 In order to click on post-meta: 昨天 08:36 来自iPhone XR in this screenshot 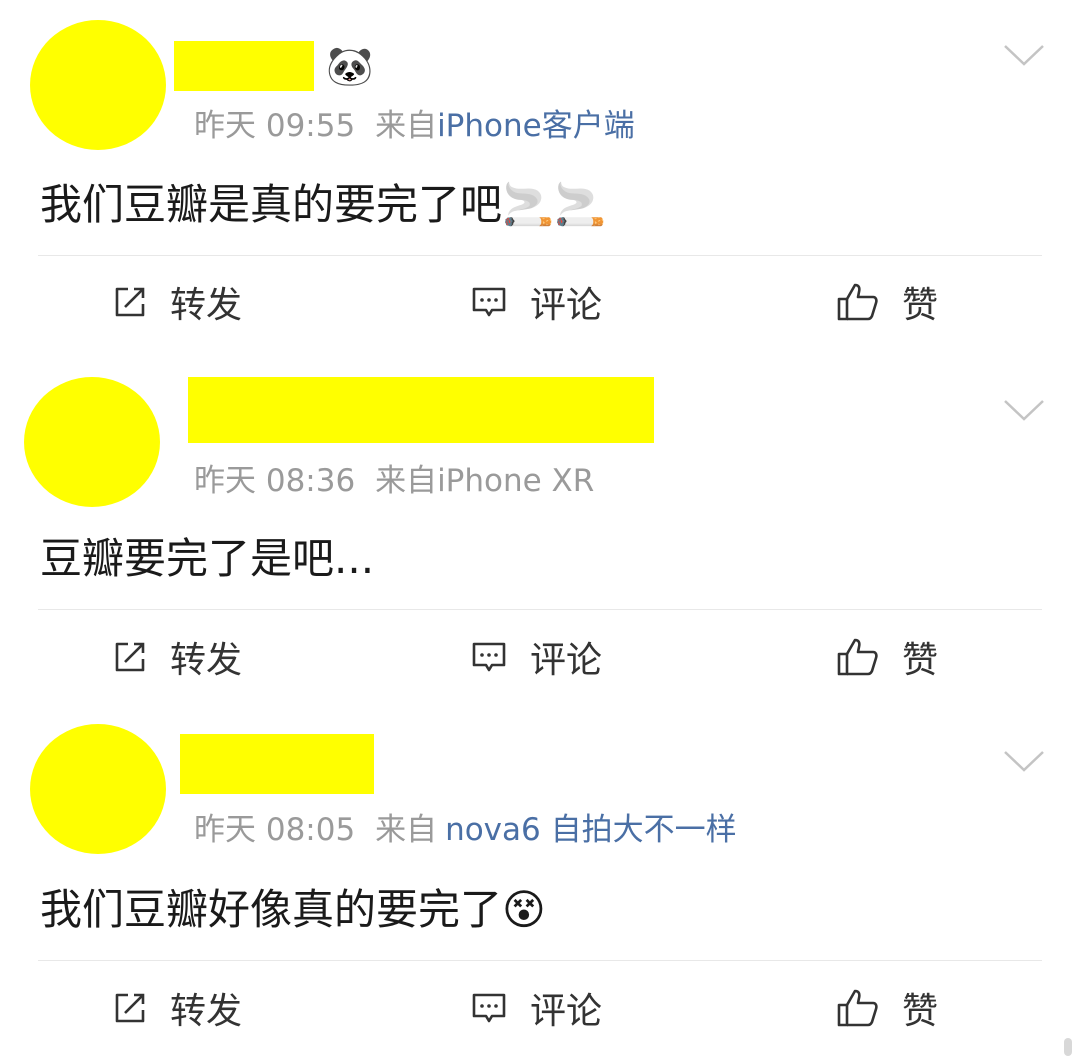, I will do `click(394, 481)`.